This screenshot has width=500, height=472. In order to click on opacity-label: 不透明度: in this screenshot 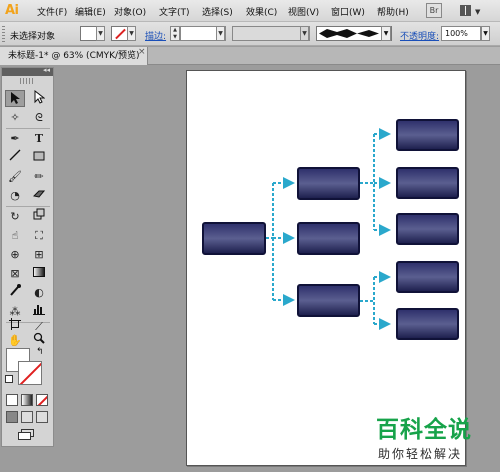, I will do `click(419, 35)`.